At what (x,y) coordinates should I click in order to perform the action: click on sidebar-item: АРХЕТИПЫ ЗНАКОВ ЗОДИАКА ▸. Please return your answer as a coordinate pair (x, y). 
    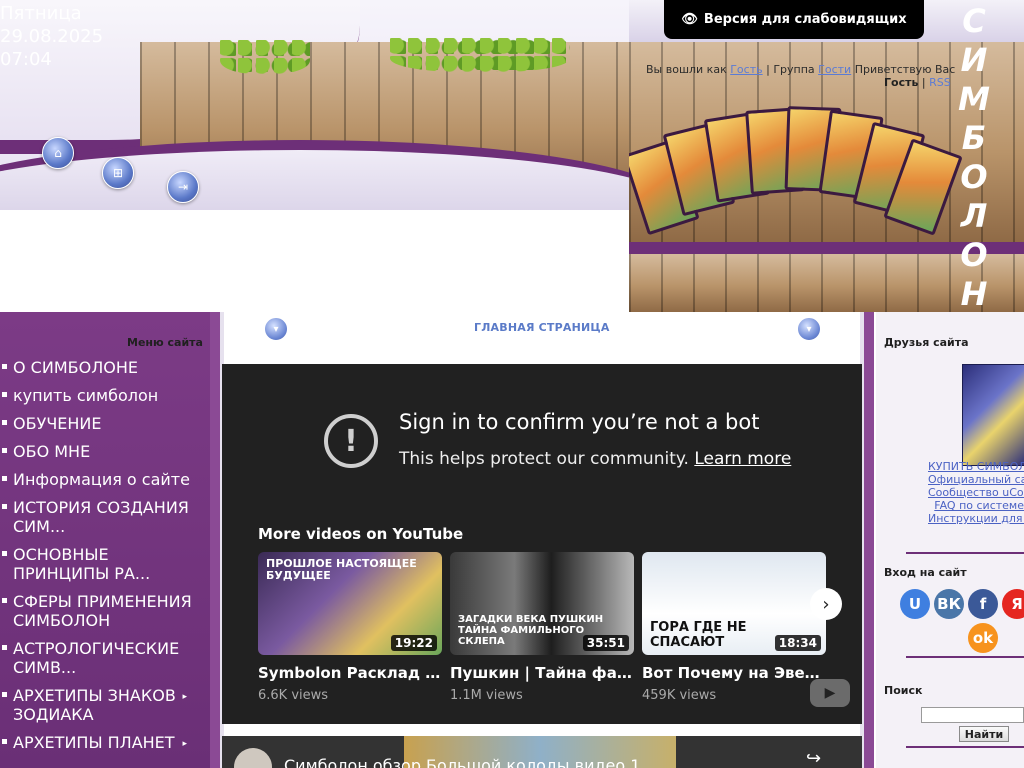
    Looking at the image, I should click on (100, 705).